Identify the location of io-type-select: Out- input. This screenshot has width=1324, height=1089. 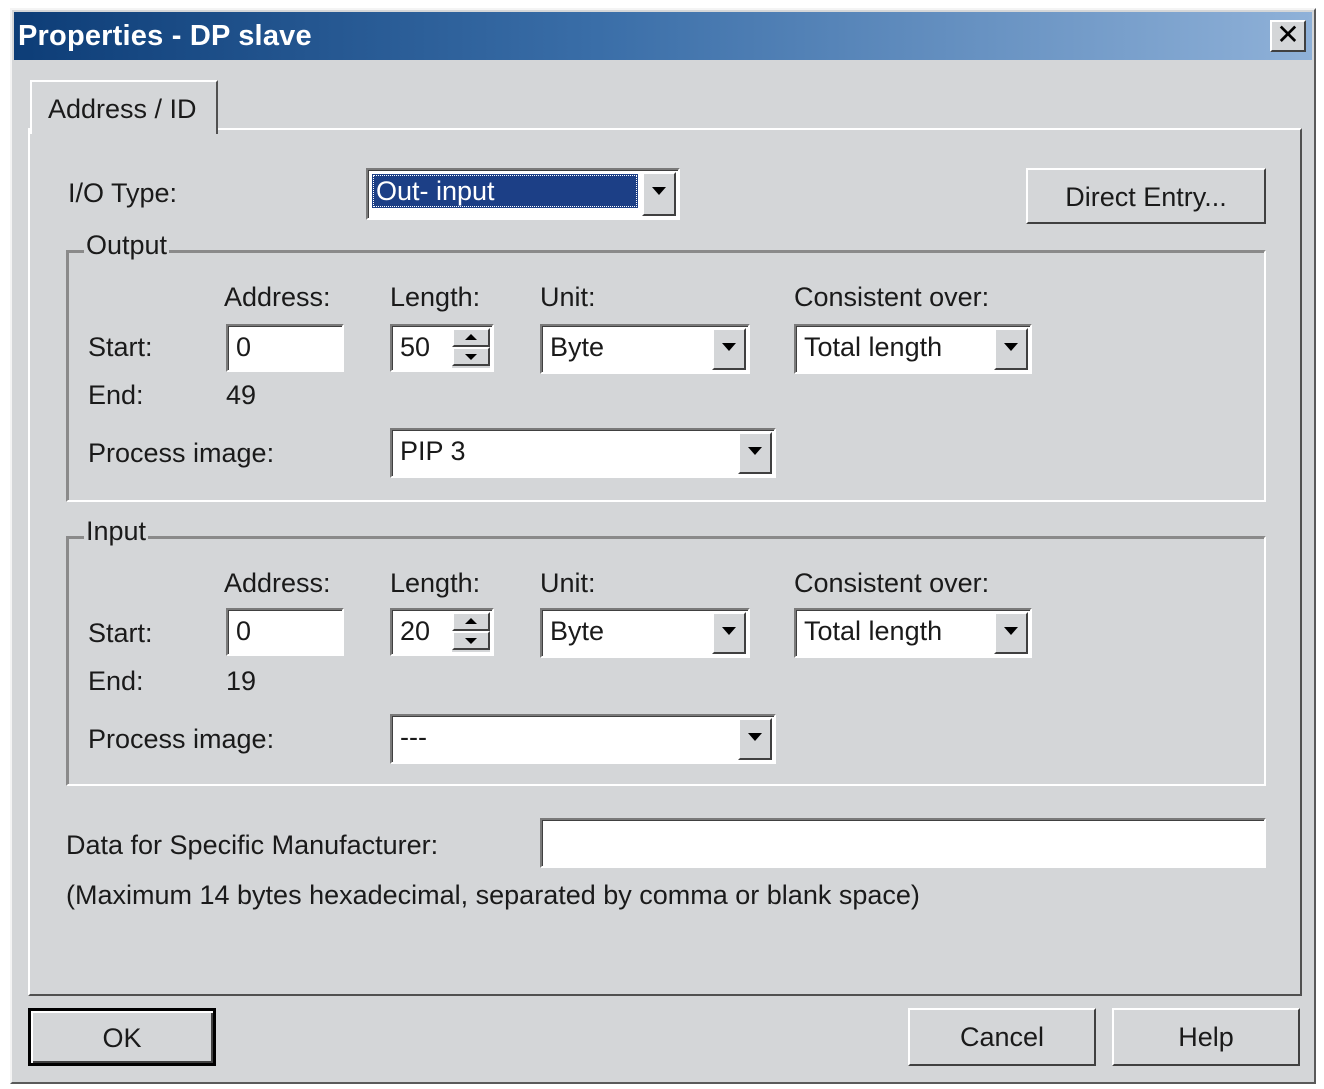
(523, 194).